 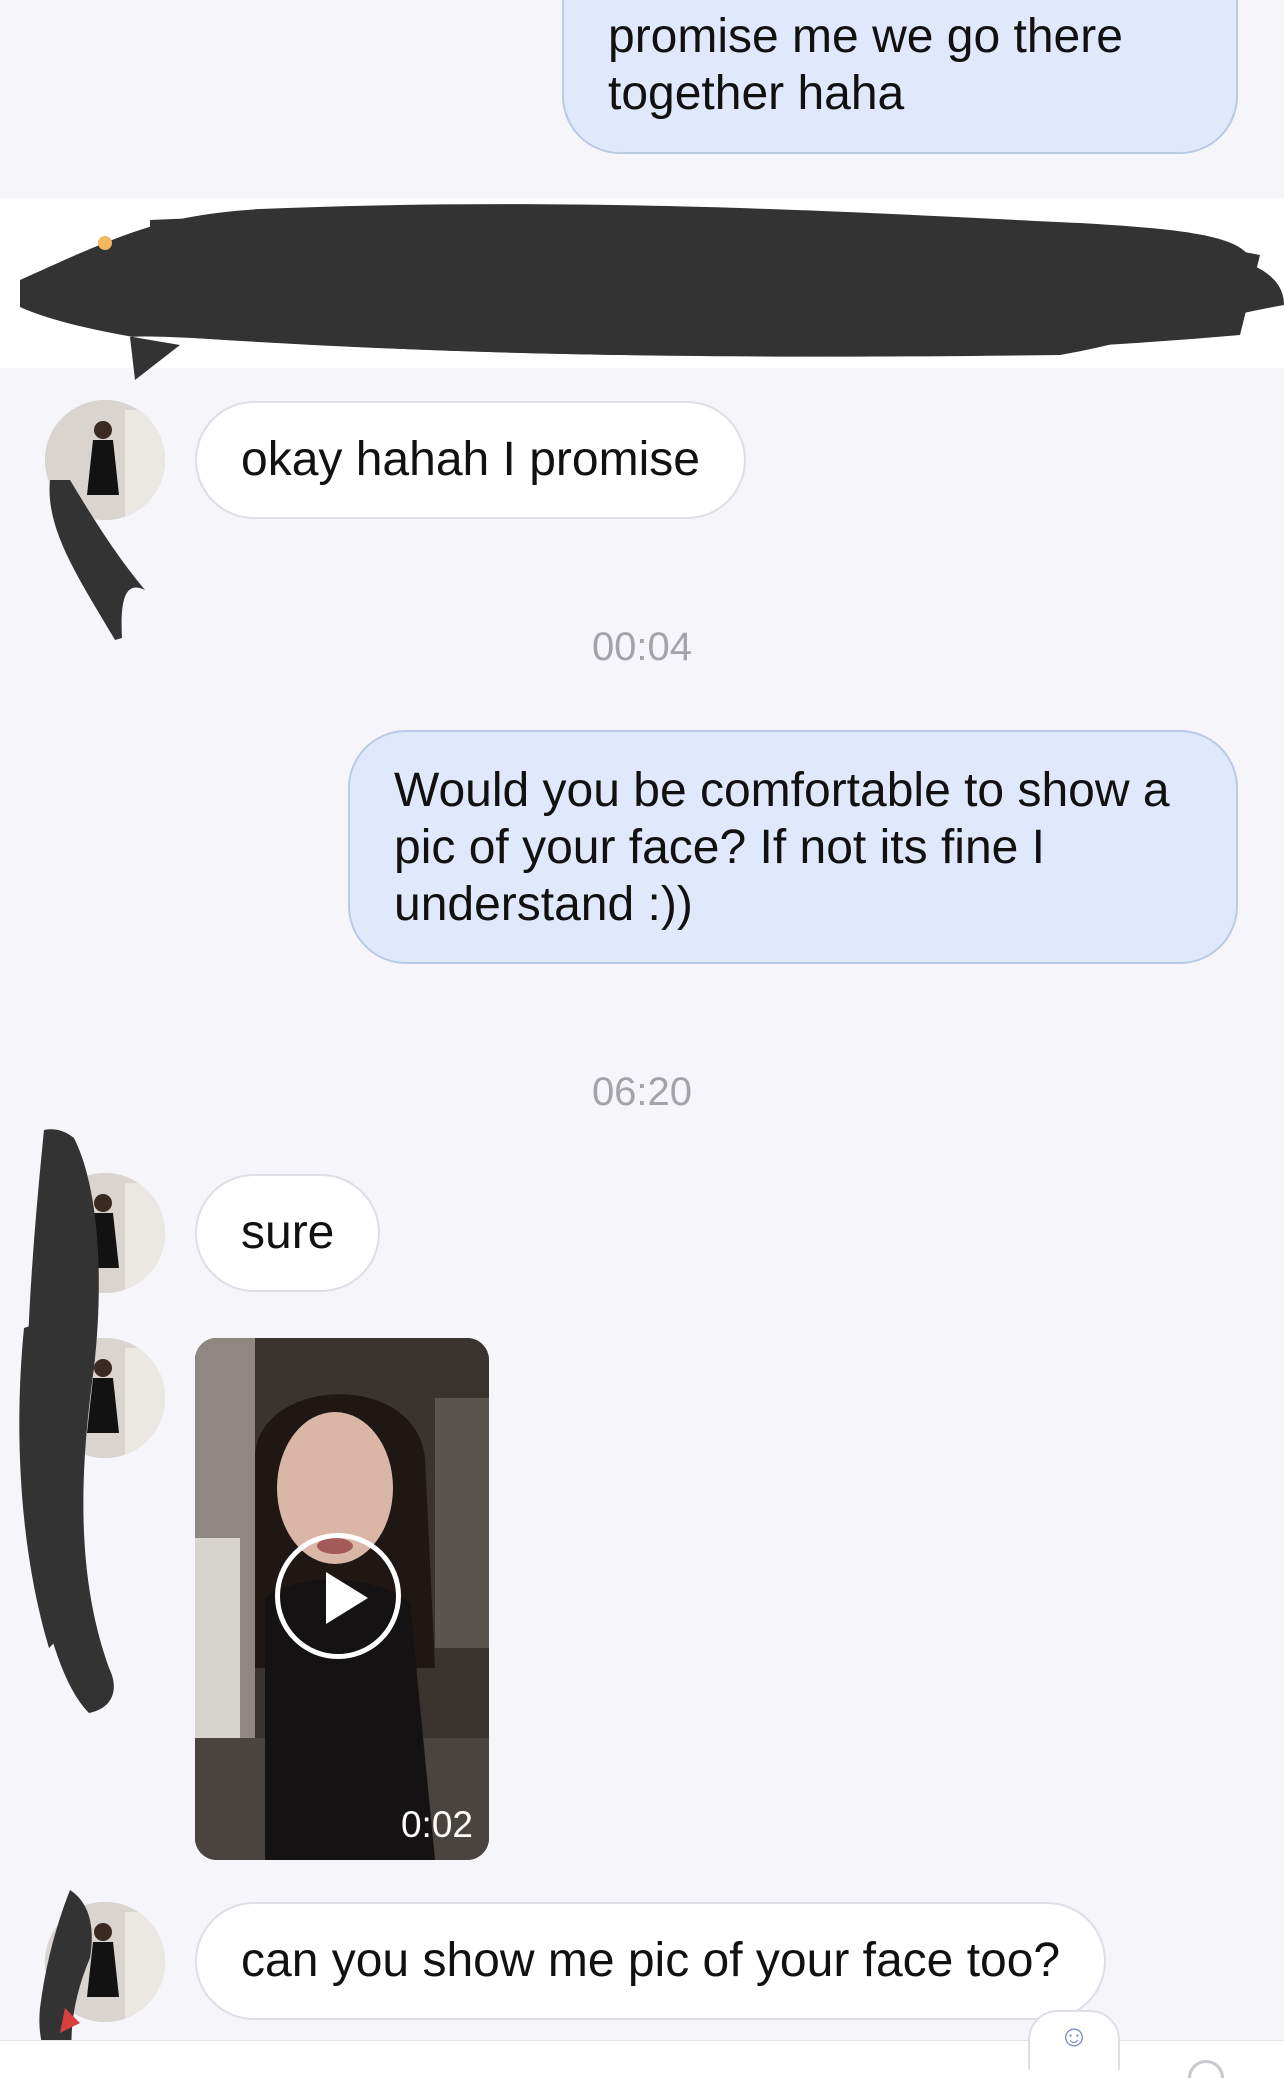 What do you see at coordinates (642, 647) in the screenshot?
I see `timestamp: 00:04` at bounding box center [642, 647].